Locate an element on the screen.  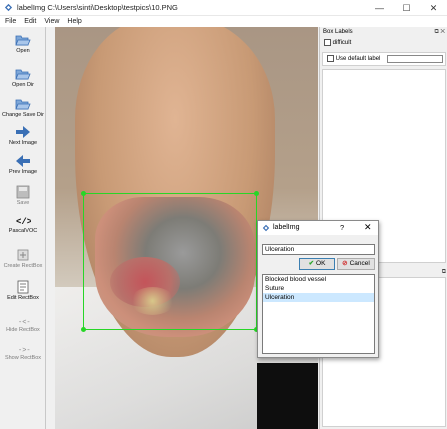
maximize-button: ☐ is located at coordinates (406, 8).